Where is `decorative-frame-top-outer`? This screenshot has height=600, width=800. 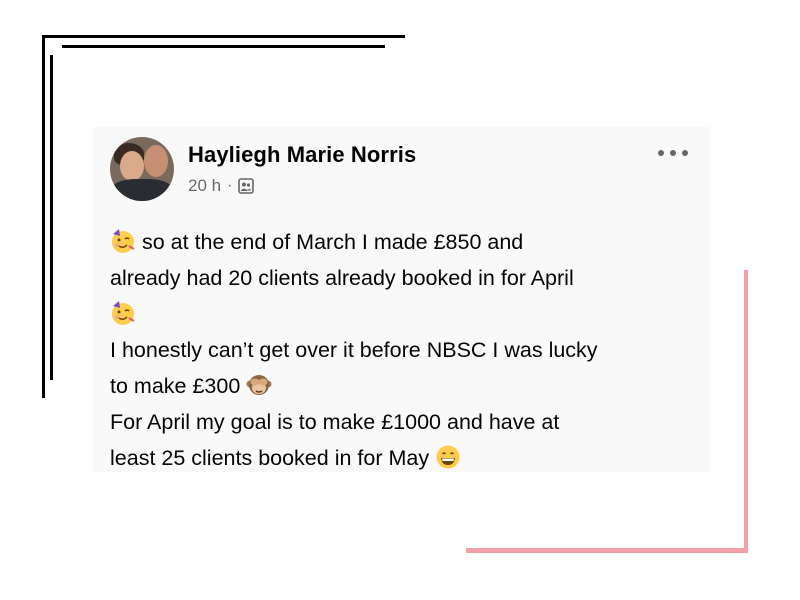 decorative-frame-top-outer is located at coordinates (223, 36).